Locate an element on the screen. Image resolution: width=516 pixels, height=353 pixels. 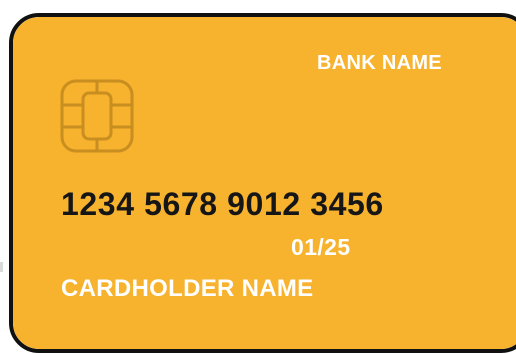
chip-center-pad is located at coordinates (97, 116).